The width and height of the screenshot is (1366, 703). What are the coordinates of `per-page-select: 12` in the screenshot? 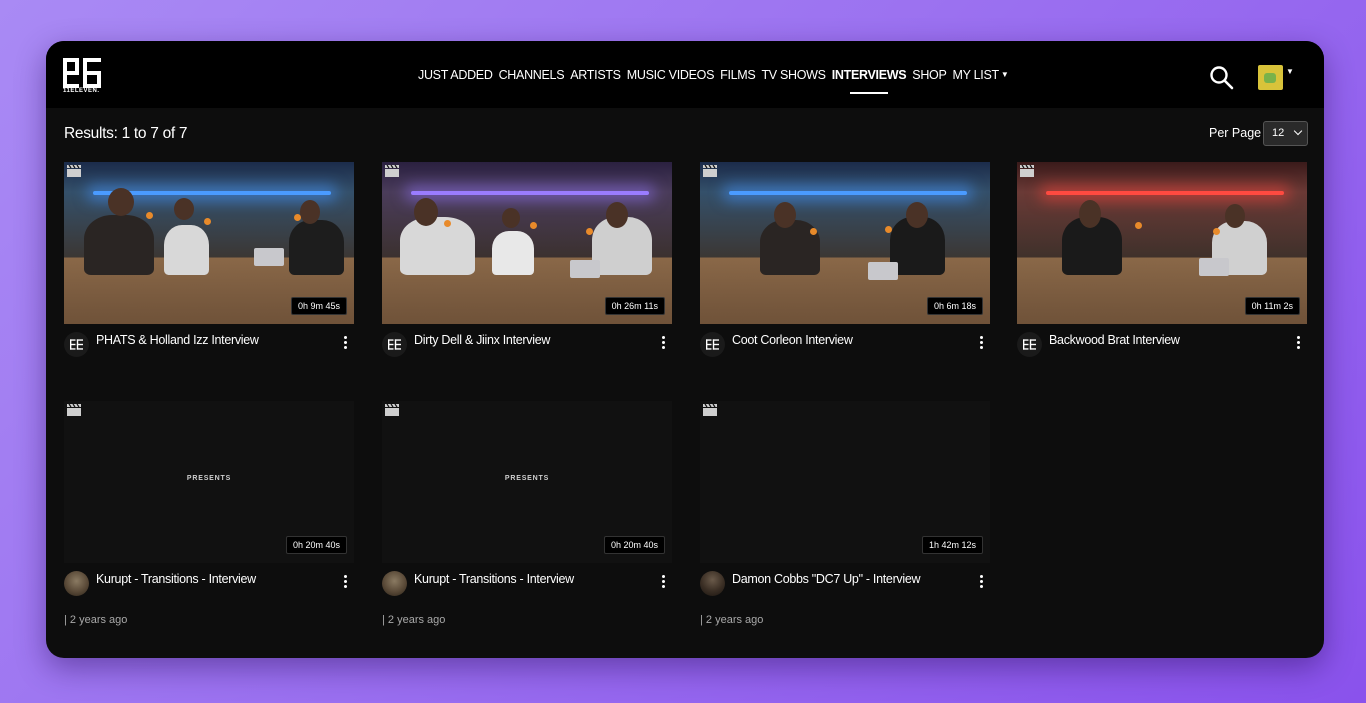 It's located at (1285, 133).